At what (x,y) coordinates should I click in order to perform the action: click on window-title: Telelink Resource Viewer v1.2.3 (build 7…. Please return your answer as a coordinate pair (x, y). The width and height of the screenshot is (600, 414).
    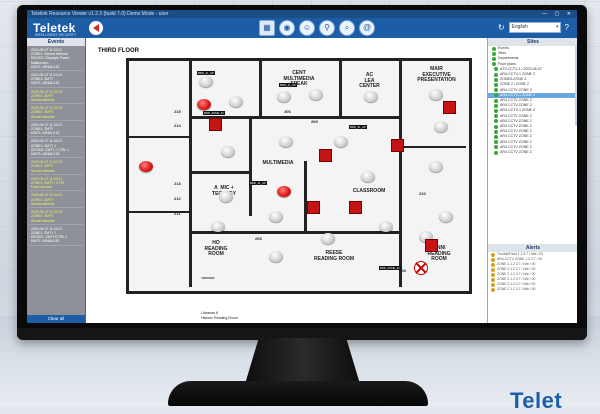
    Looking at the image, I should click on (100, 14).